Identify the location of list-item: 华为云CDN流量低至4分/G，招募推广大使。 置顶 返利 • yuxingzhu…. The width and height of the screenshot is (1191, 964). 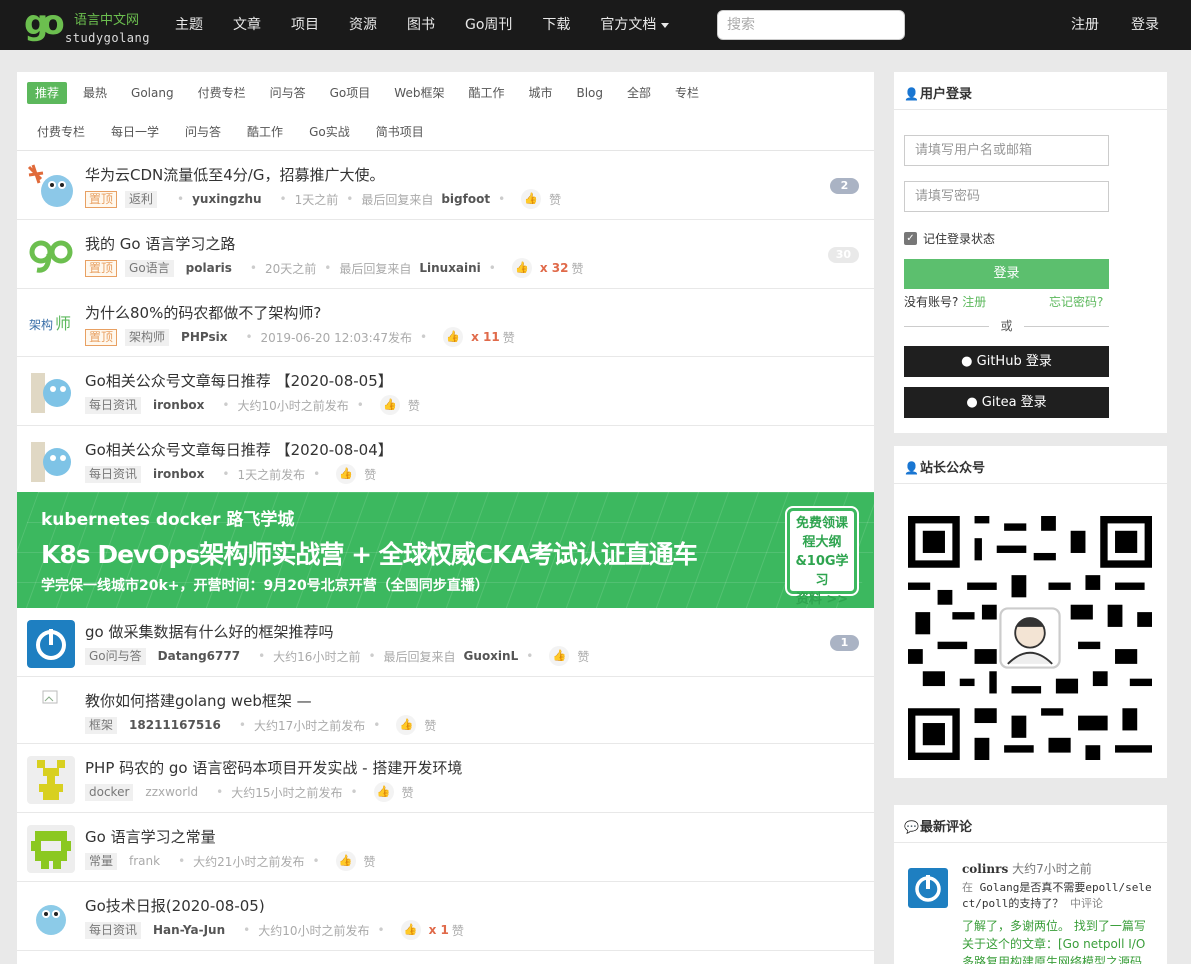
(445, 185).